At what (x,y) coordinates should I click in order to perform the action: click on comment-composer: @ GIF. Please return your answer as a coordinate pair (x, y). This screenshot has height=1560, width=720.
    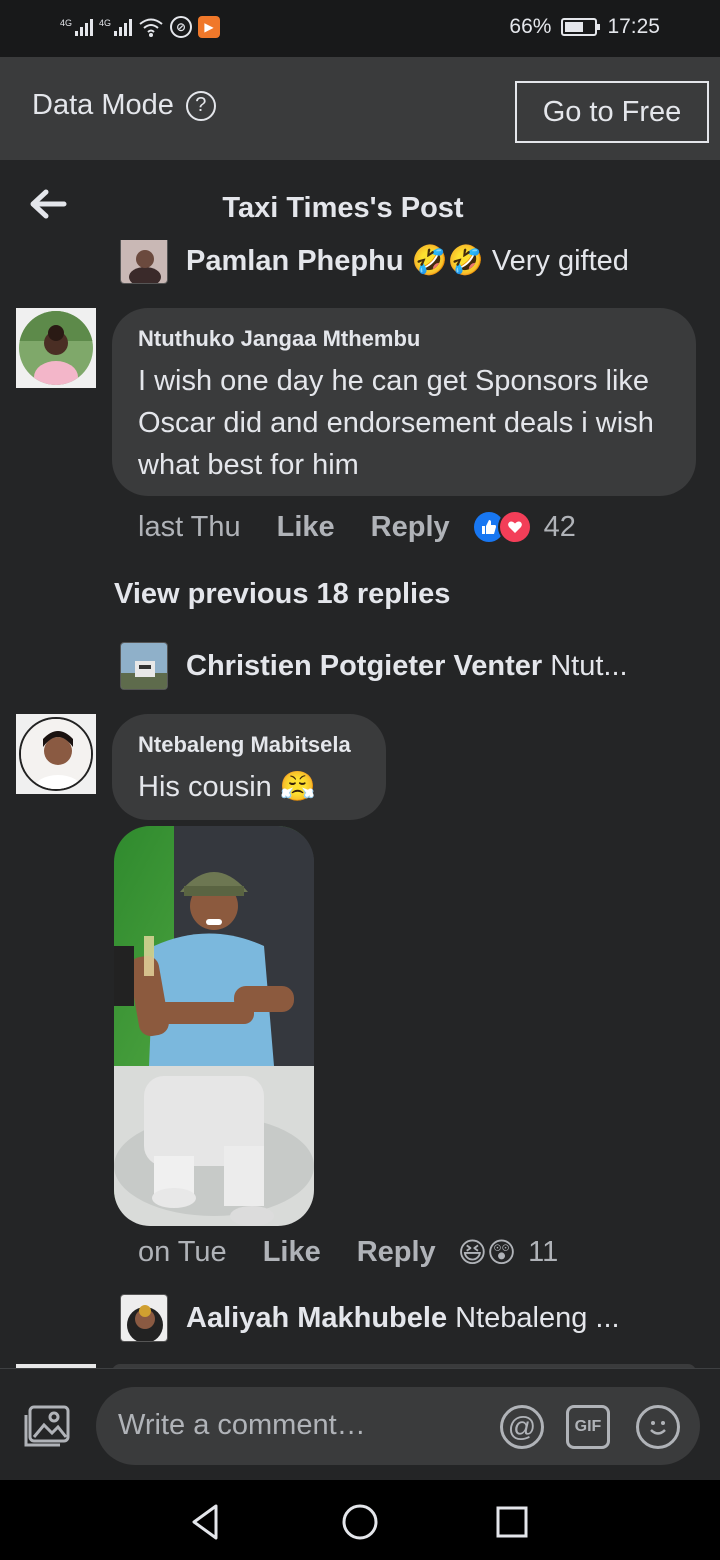
    Looking at the image, I should click on (360, 1424).